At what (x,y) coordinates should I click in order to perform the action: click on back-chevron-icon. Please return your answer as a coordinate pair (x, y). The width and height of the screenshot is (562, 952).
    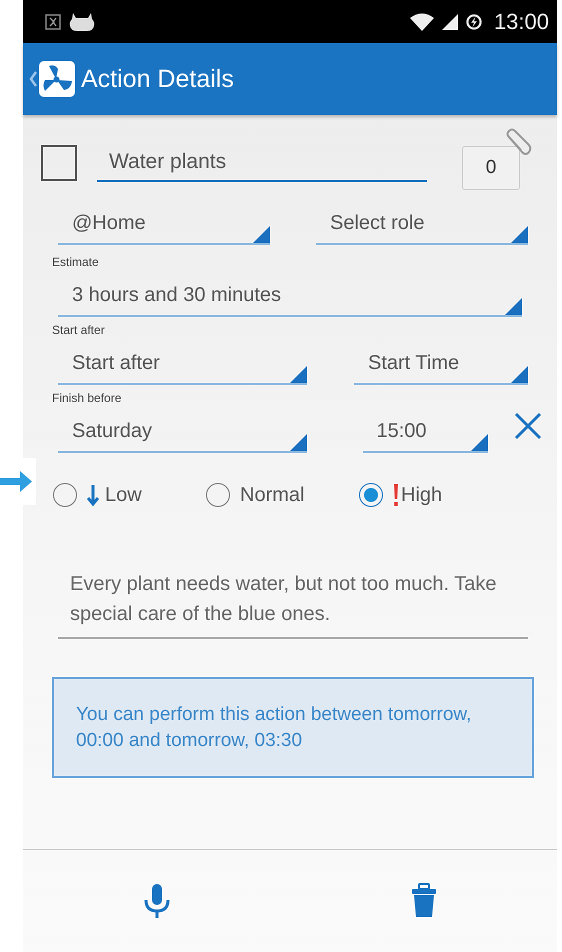
    Looking at the image, I should click on (33, 79).